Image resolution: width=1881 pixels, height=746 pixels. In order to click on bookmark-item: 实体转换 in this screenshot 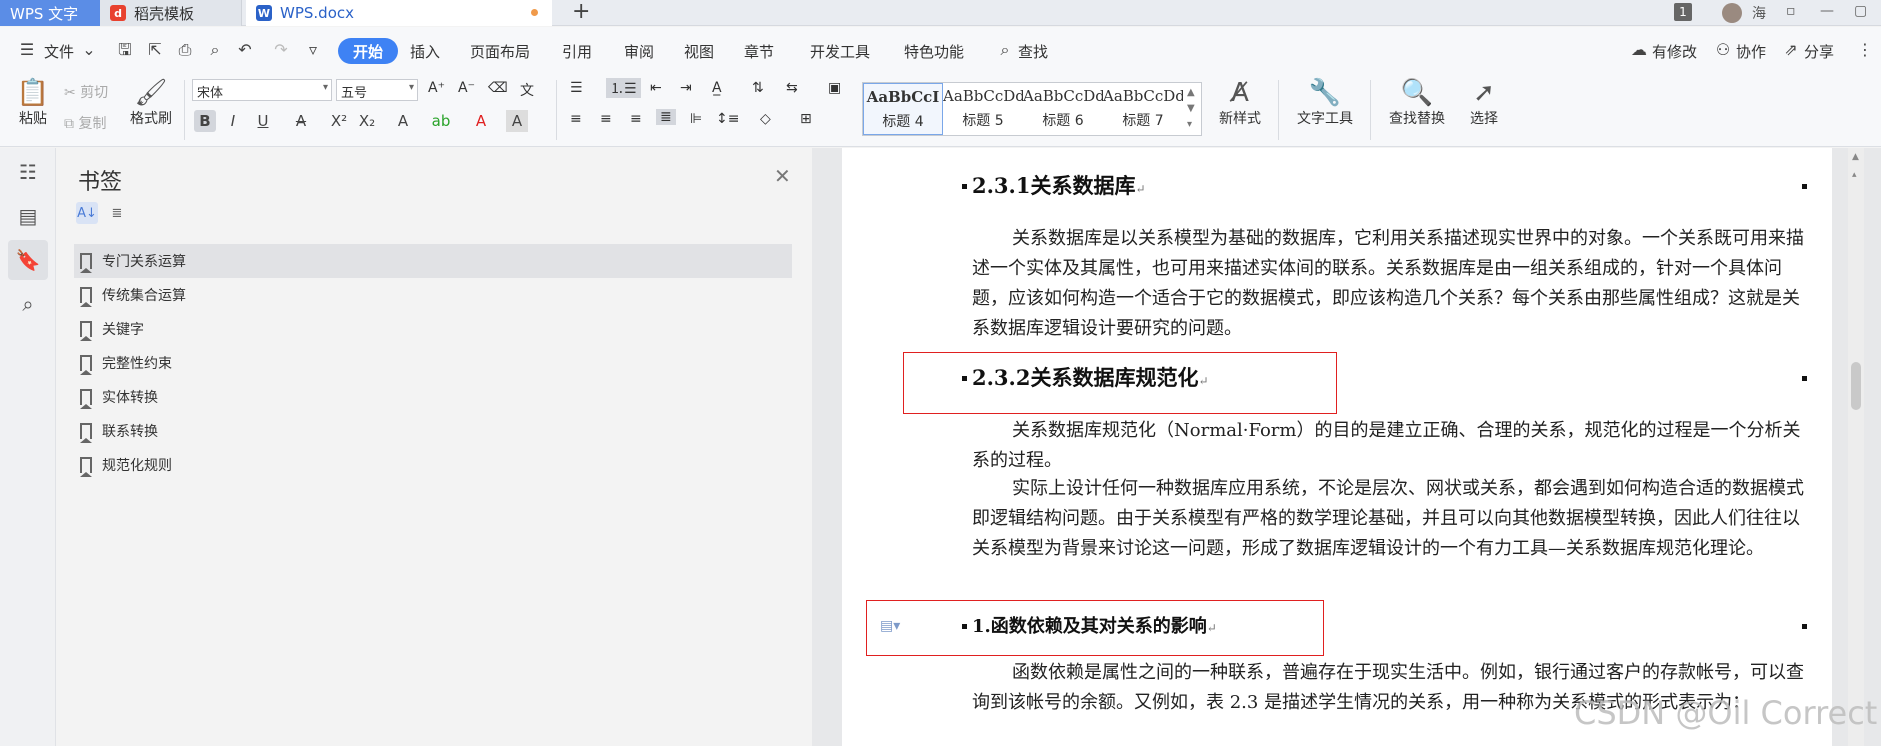, I will do `click(433, 397)`.